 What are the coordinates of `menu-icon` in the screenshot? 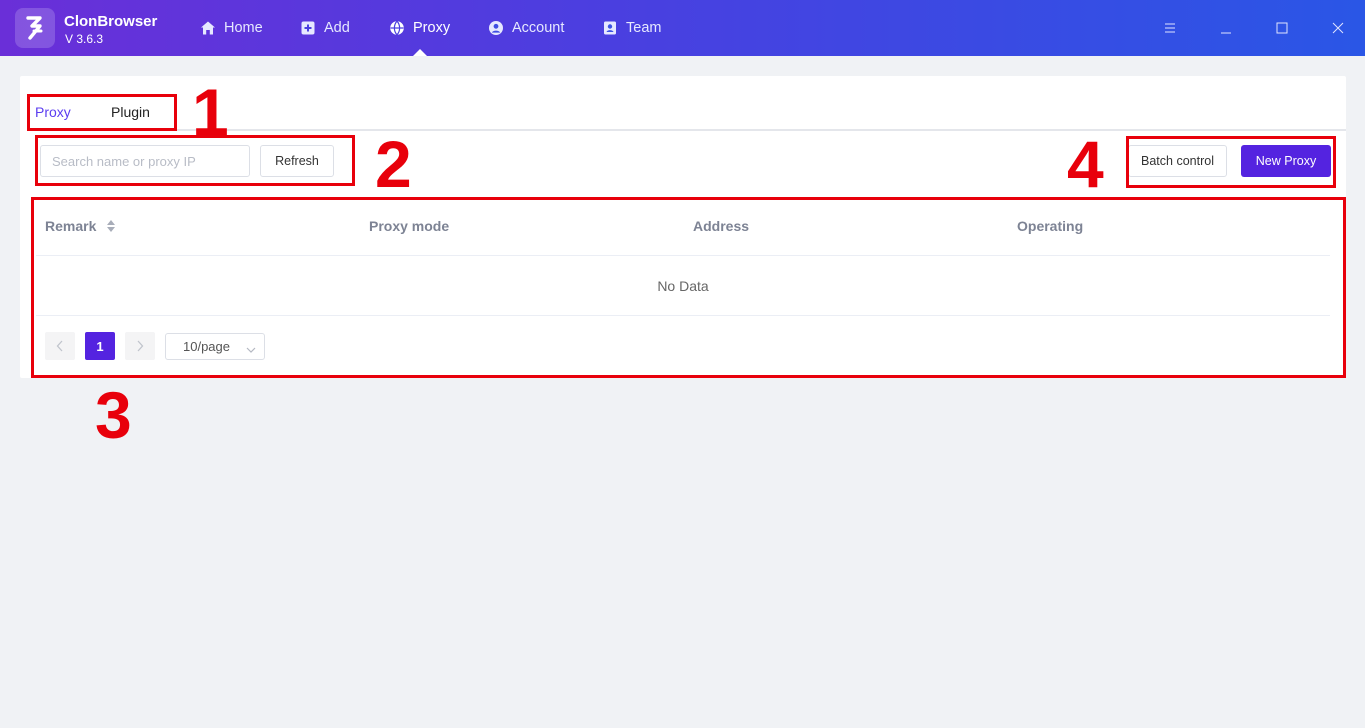 It's located at (1170, 28).